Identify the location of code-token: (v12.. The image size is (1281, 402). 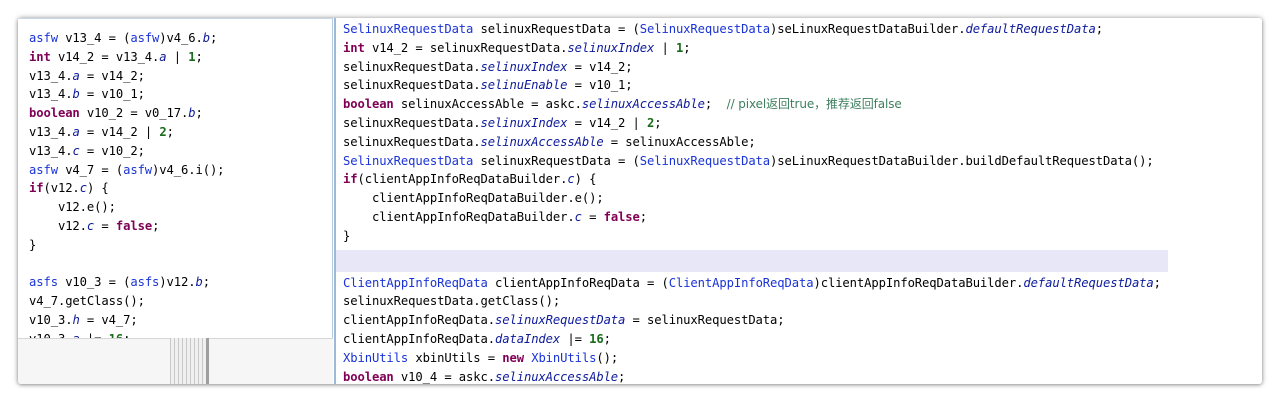
(61, 188).